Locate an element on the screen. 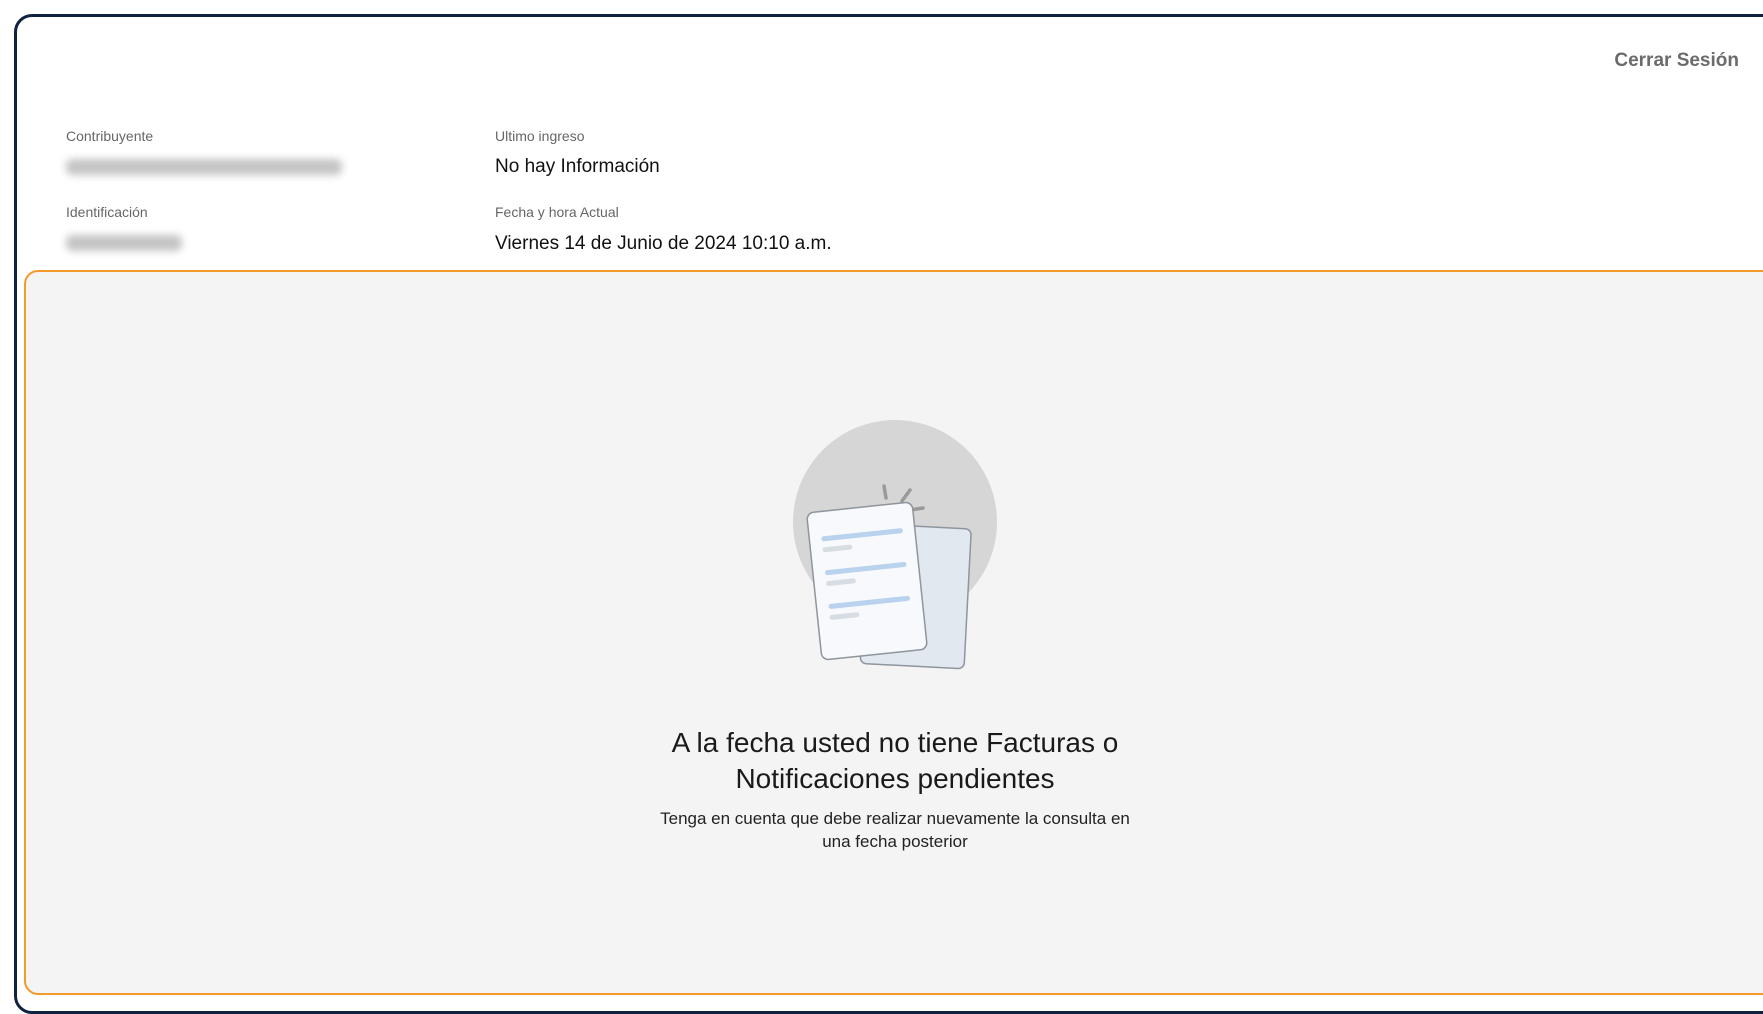 This screenshot has height=1014, width=1763. identificacion-value-redacted is located at coordinates (124, 243).